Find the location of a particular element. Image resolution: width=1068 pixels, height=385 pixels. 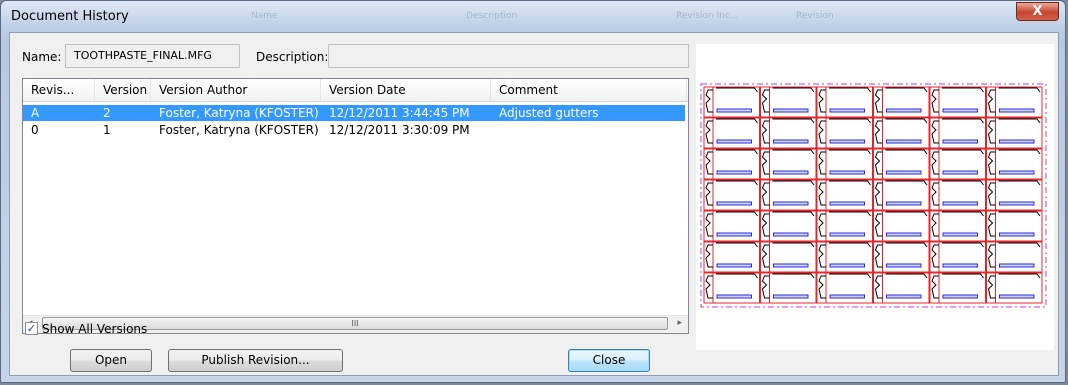

name-value: TOOTHPASTE_FINAL.MFG is located at coordinates (143, 55).